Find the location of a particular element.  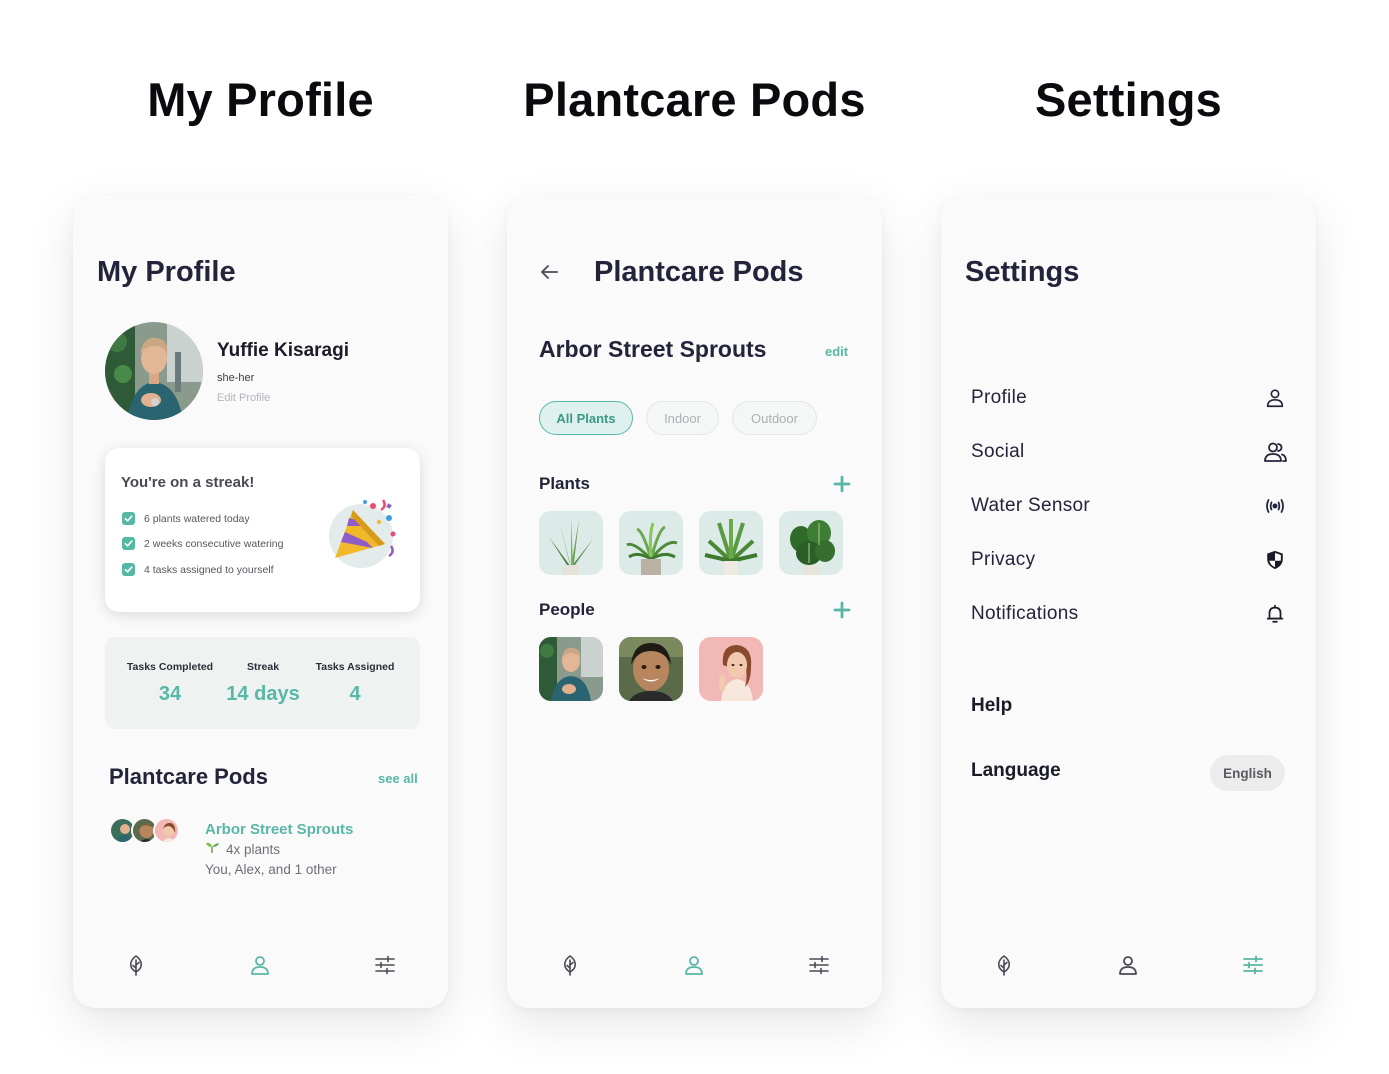

see-all-link: see all is located at coordinates (398, 778).